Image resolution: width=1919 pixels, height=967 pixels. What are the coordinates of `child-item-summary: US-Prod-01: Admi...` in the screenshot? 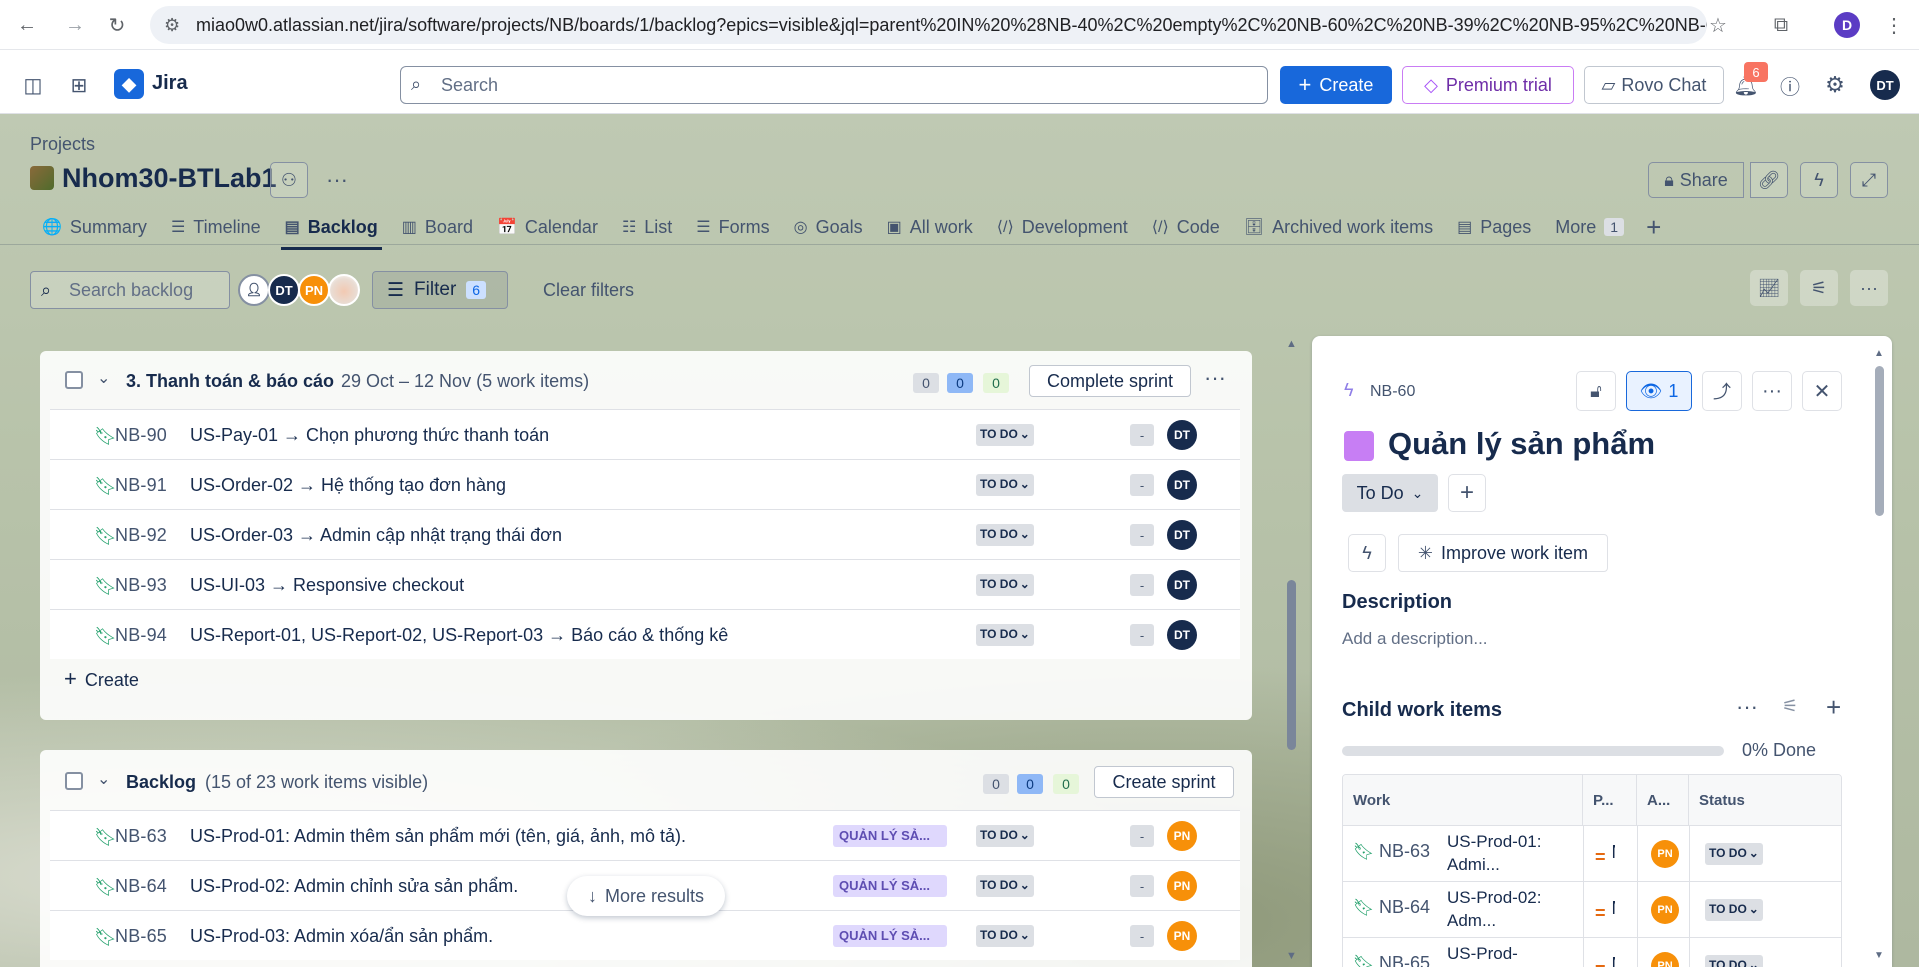 It's located at (1497, 853).